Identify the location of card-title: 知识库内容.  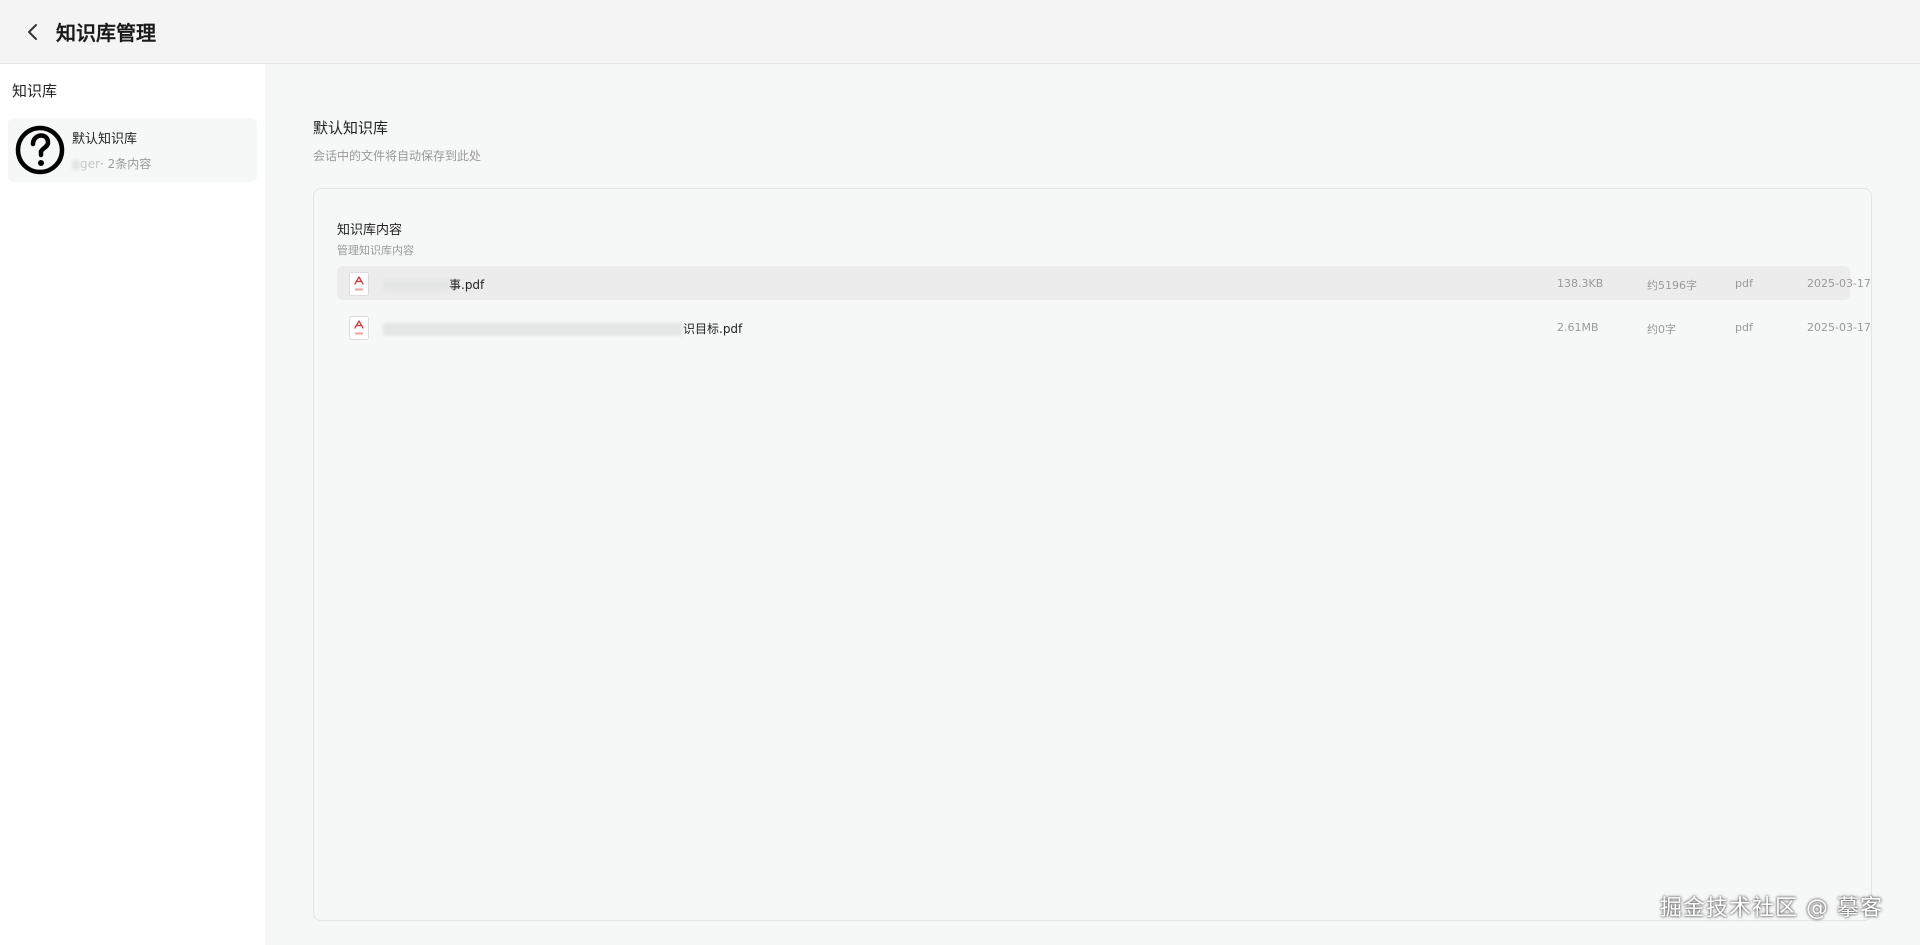
(370, 230).